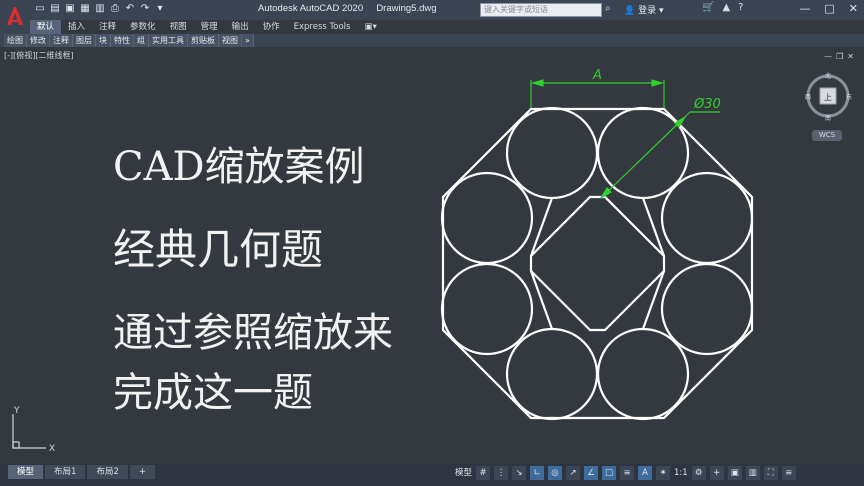  I want to click on panel-draw: 绘图, so click(15, 40).